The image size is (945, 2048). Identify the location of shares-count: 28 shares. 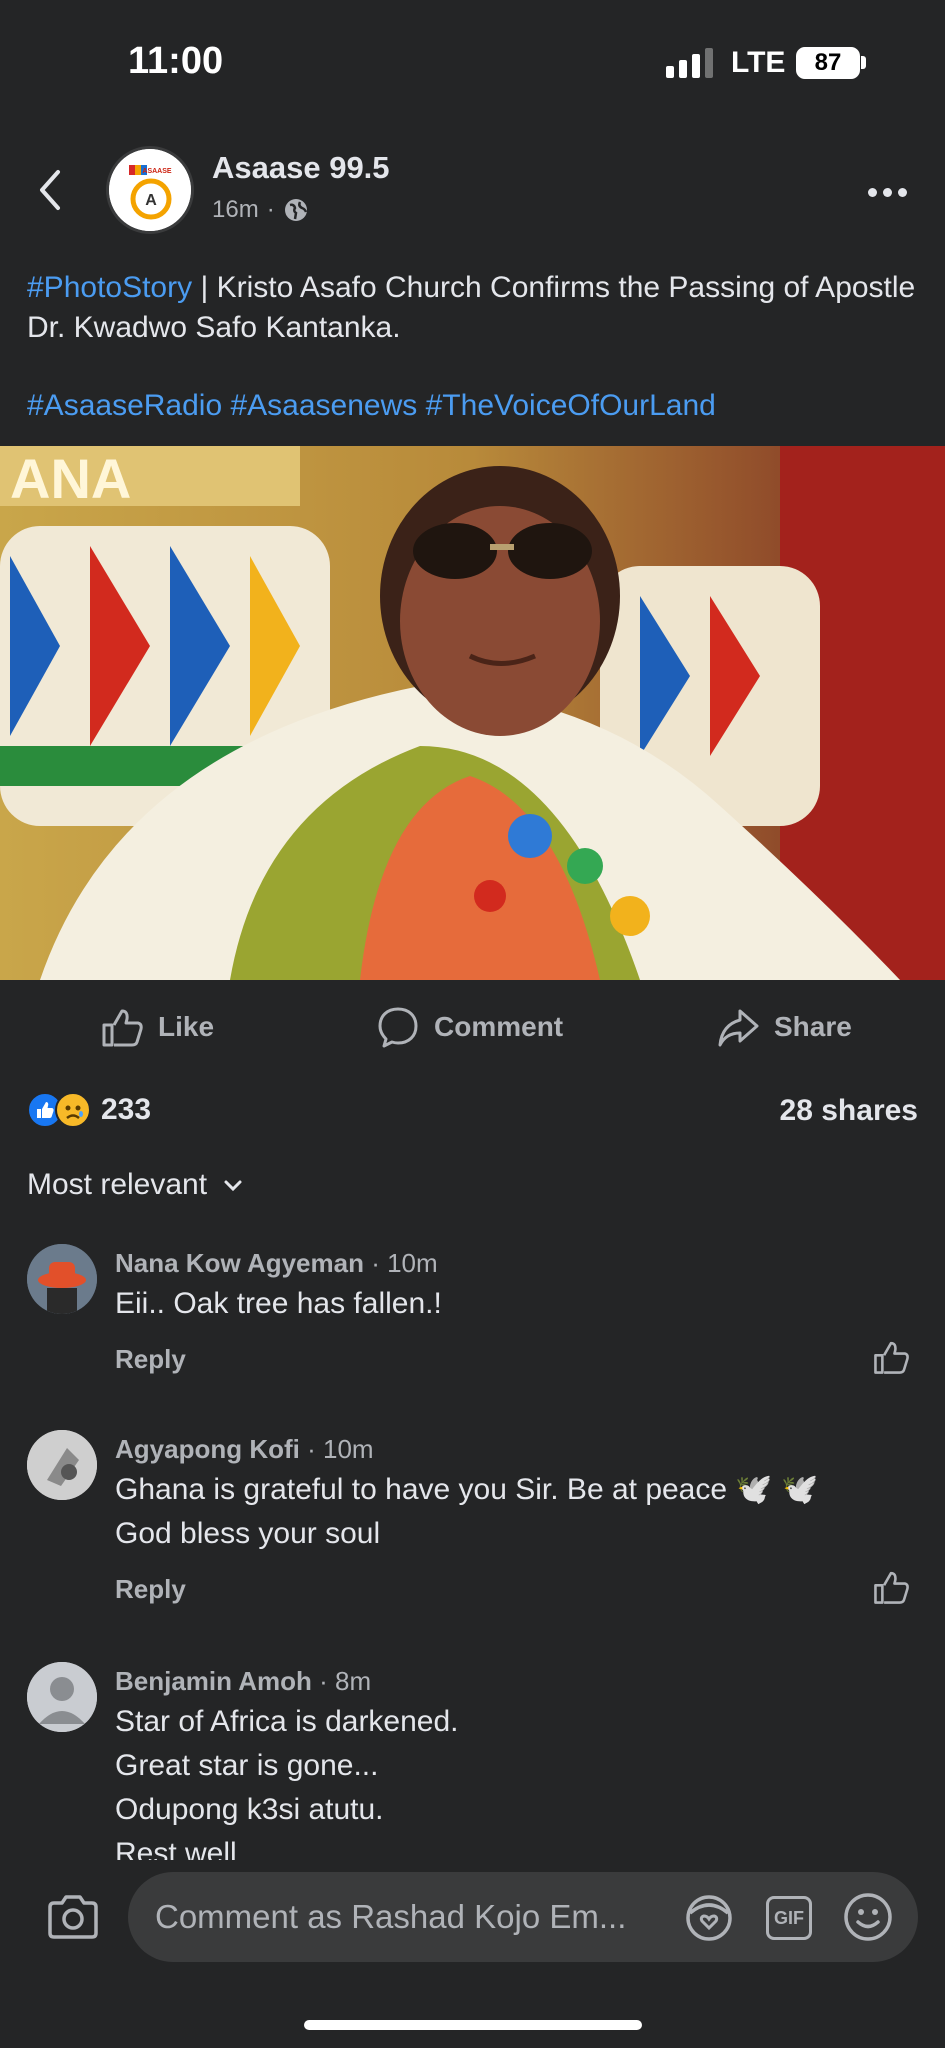
(849, 1111).